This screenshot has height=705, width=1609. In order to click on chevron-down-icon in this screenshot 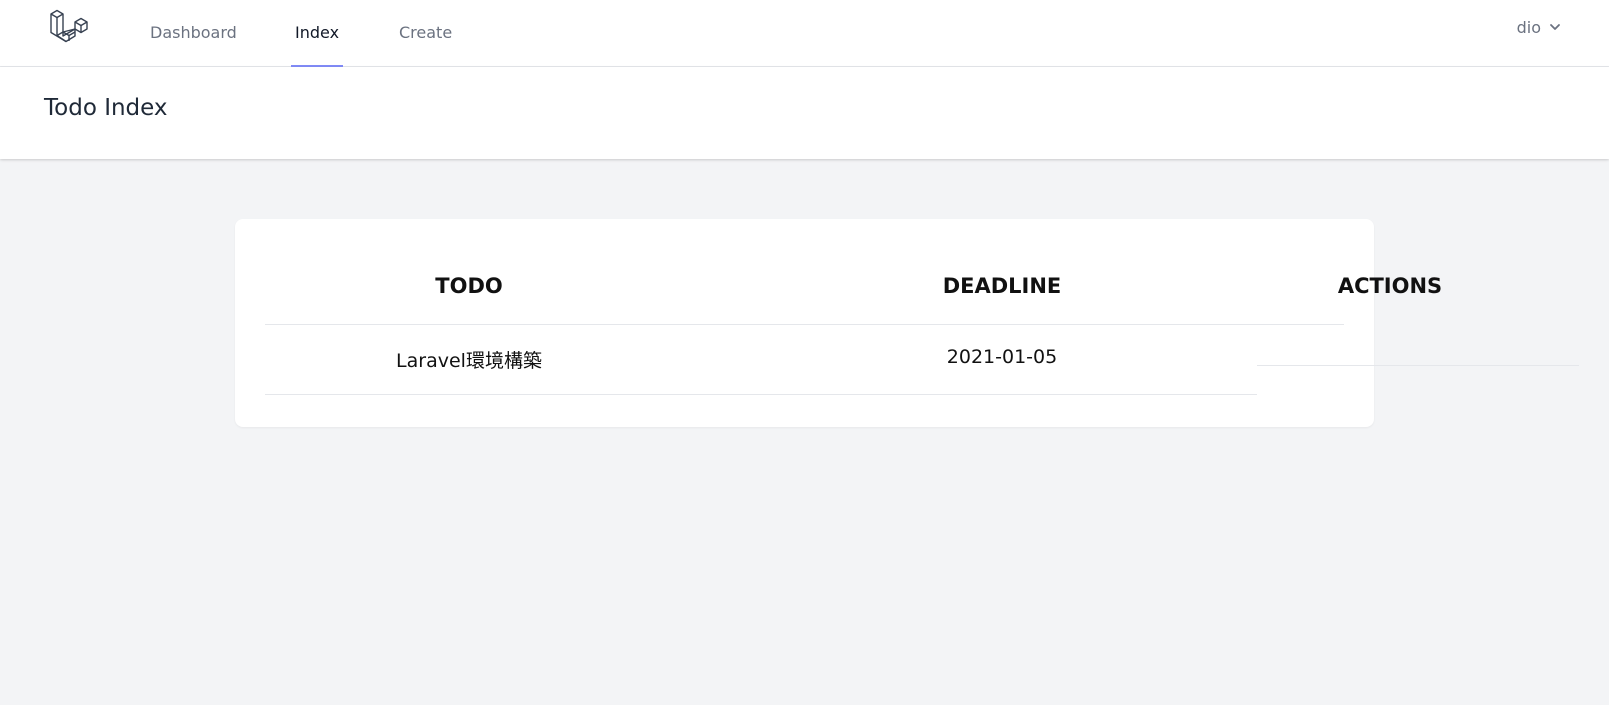, I will do `click(1555, 27)`.